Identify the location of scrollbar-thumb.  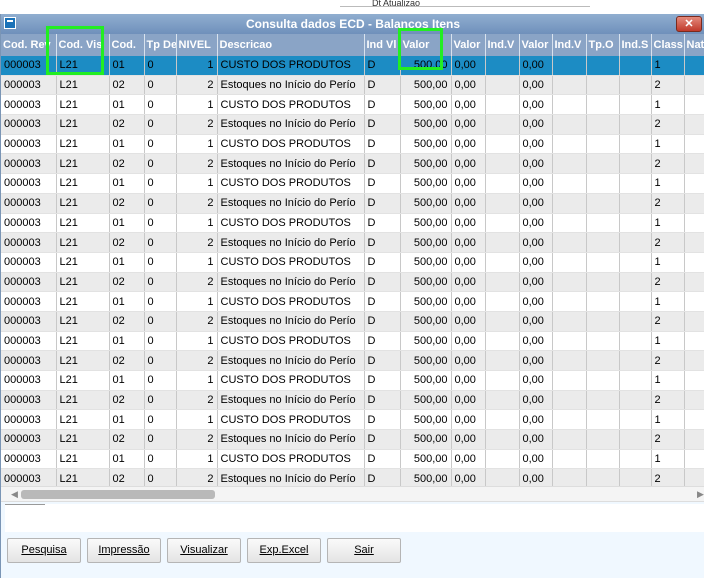
(118, 494).